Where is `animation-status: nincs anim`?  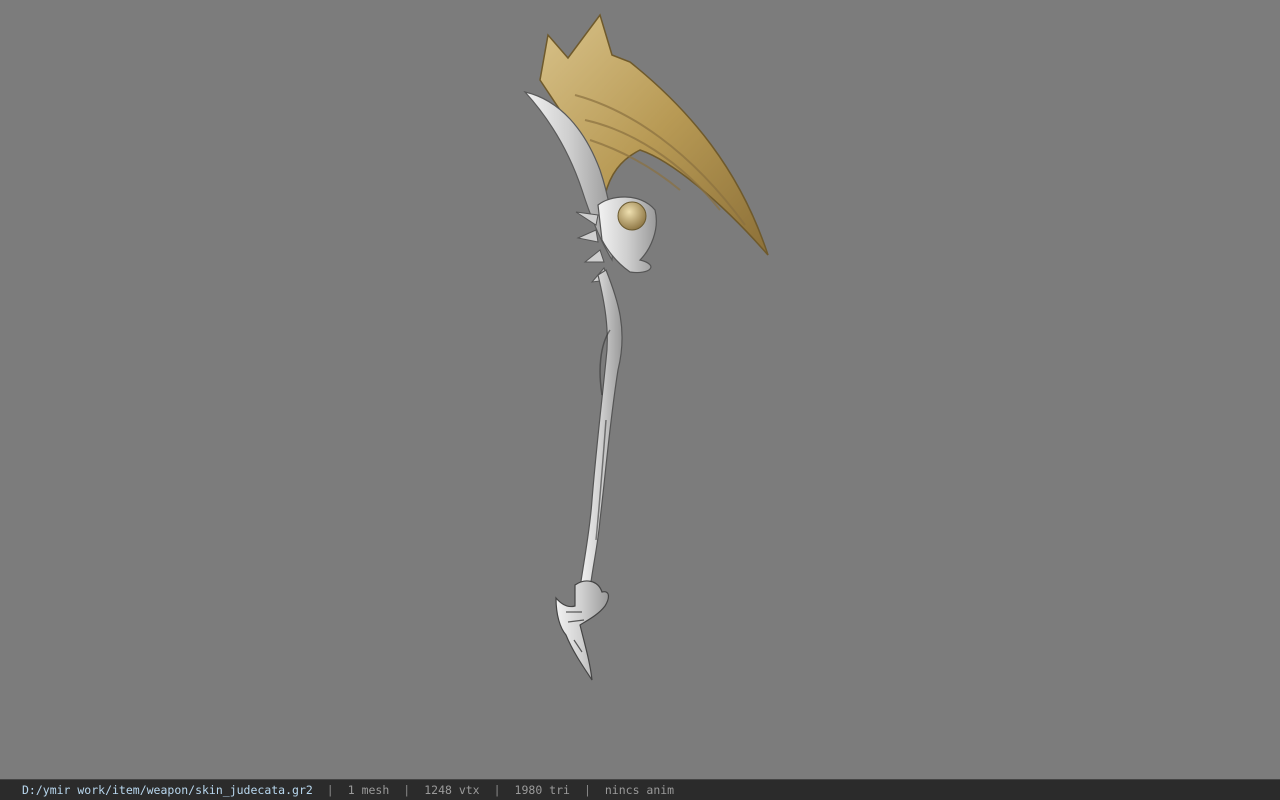
animation-status: nincs anim is located at coordinates (639, 790).